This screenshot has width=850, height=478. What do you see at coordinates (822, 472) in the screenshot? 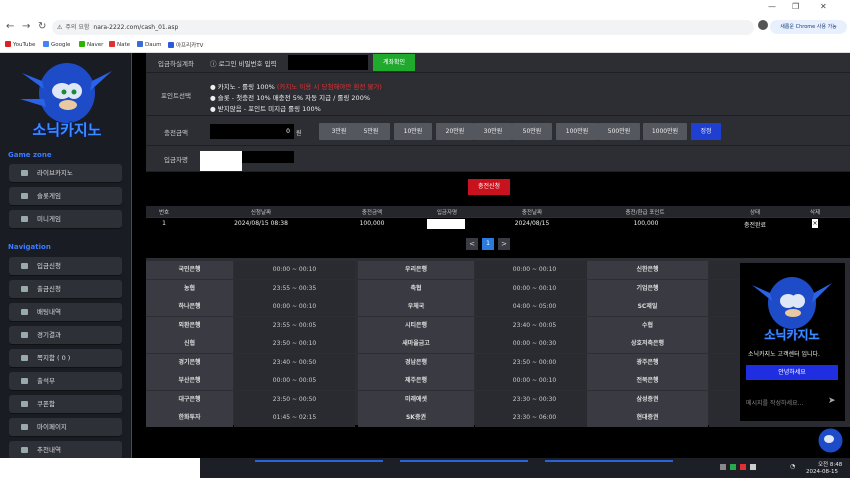
I see `clock-date: 2024-08-15` at bounding box center [822, 472].